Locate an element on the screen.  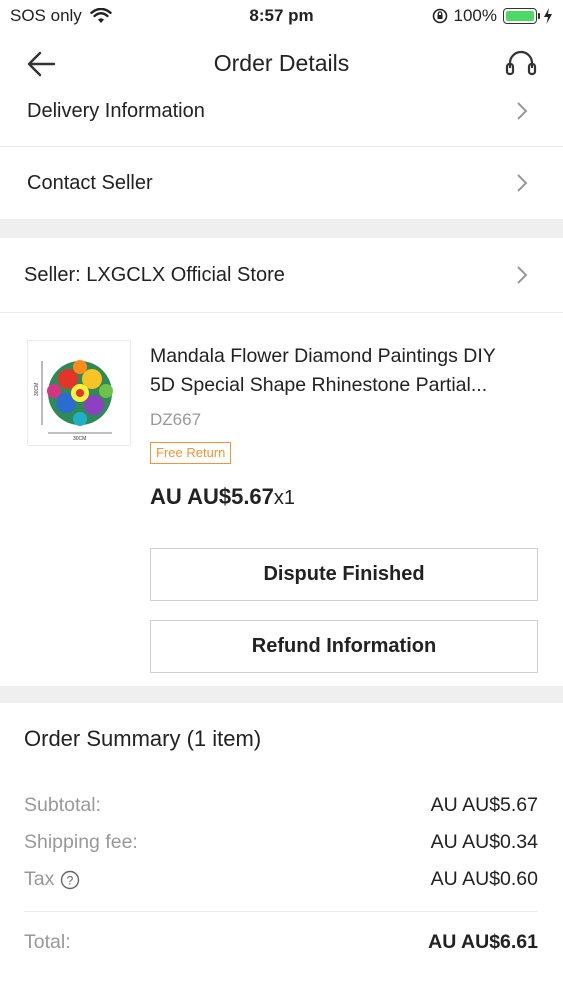
help-icon: ? is located at coordinates (70, 880).